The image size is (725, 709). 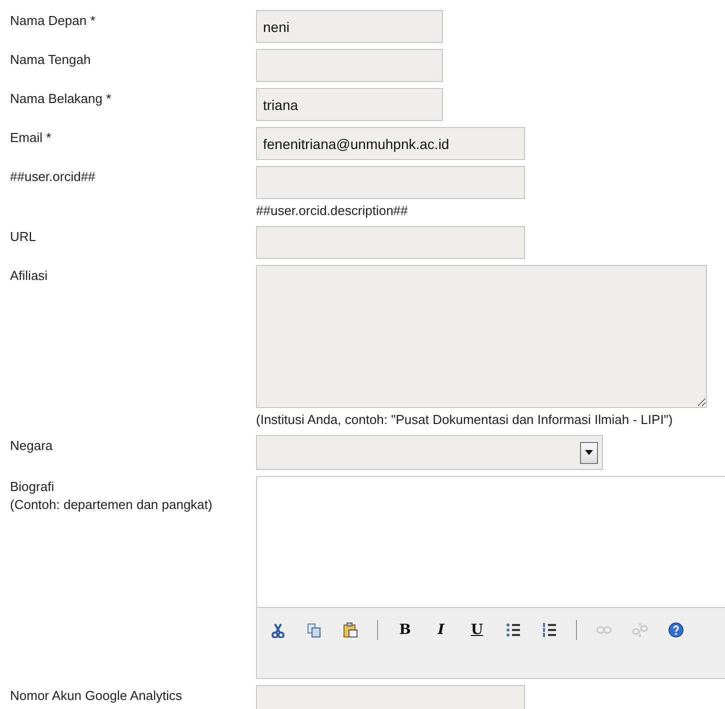 What do you see at coordinates (513, 630) in the screenshot?
I see `bulleted-list-icon` at bounding box center [513, 630].